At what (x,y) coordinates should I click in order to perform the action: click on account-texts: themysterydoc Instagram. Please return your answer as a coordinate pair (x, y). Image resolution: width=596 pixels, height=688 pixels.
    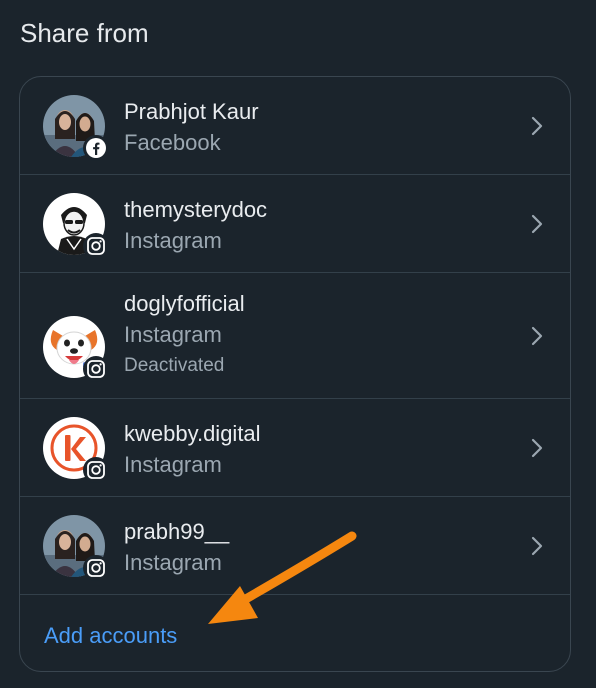
    Looking at the image, I should click on (195, 226).